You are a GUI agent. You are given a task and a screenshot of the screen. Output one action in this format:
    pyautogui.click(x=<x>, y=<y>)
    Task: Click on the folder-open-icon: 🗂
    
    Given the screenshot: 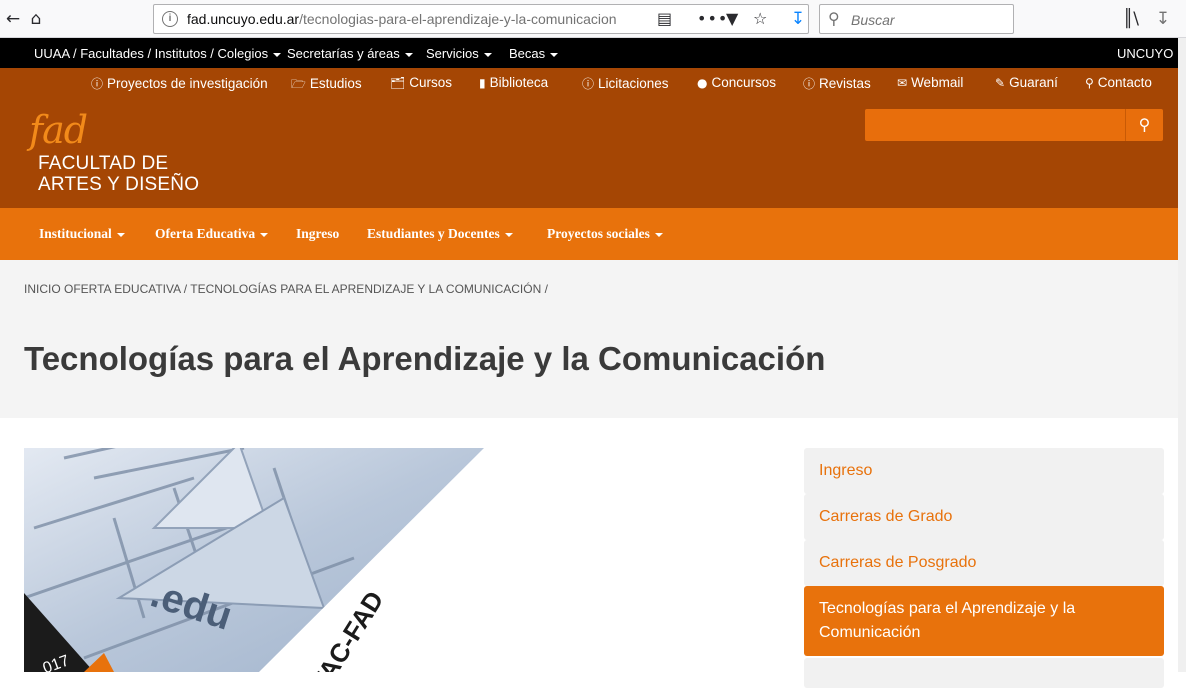 What is the action you would take?
    pyautogui.click(x=398, y=83)
    